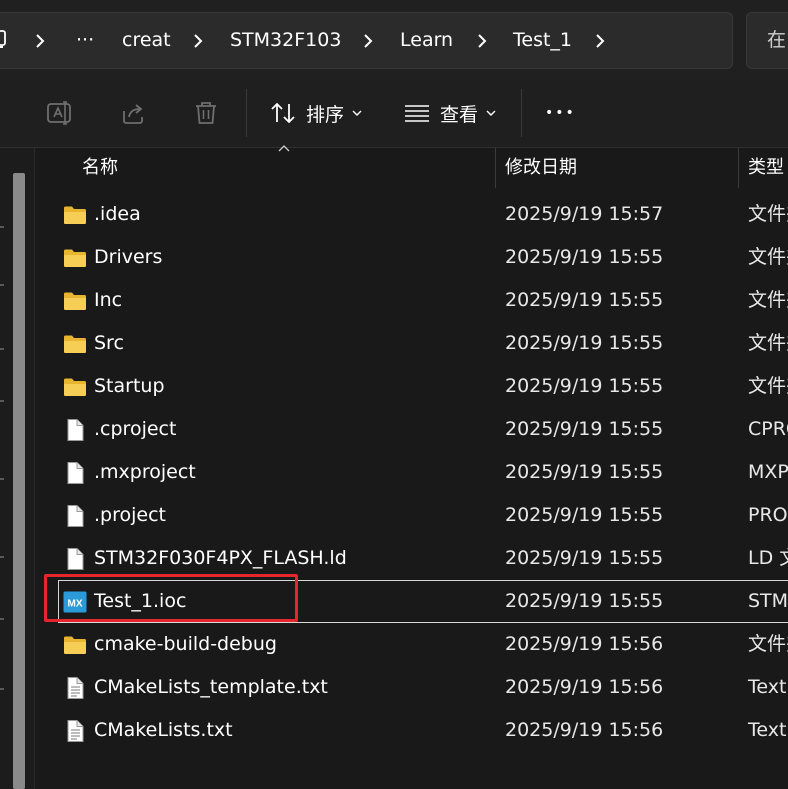 This screenshot has width=788, height=789. What do you see at coordinates (768, 515) in the screenshot?
I see `file-type: PRO` at bounding box center [768, 515].